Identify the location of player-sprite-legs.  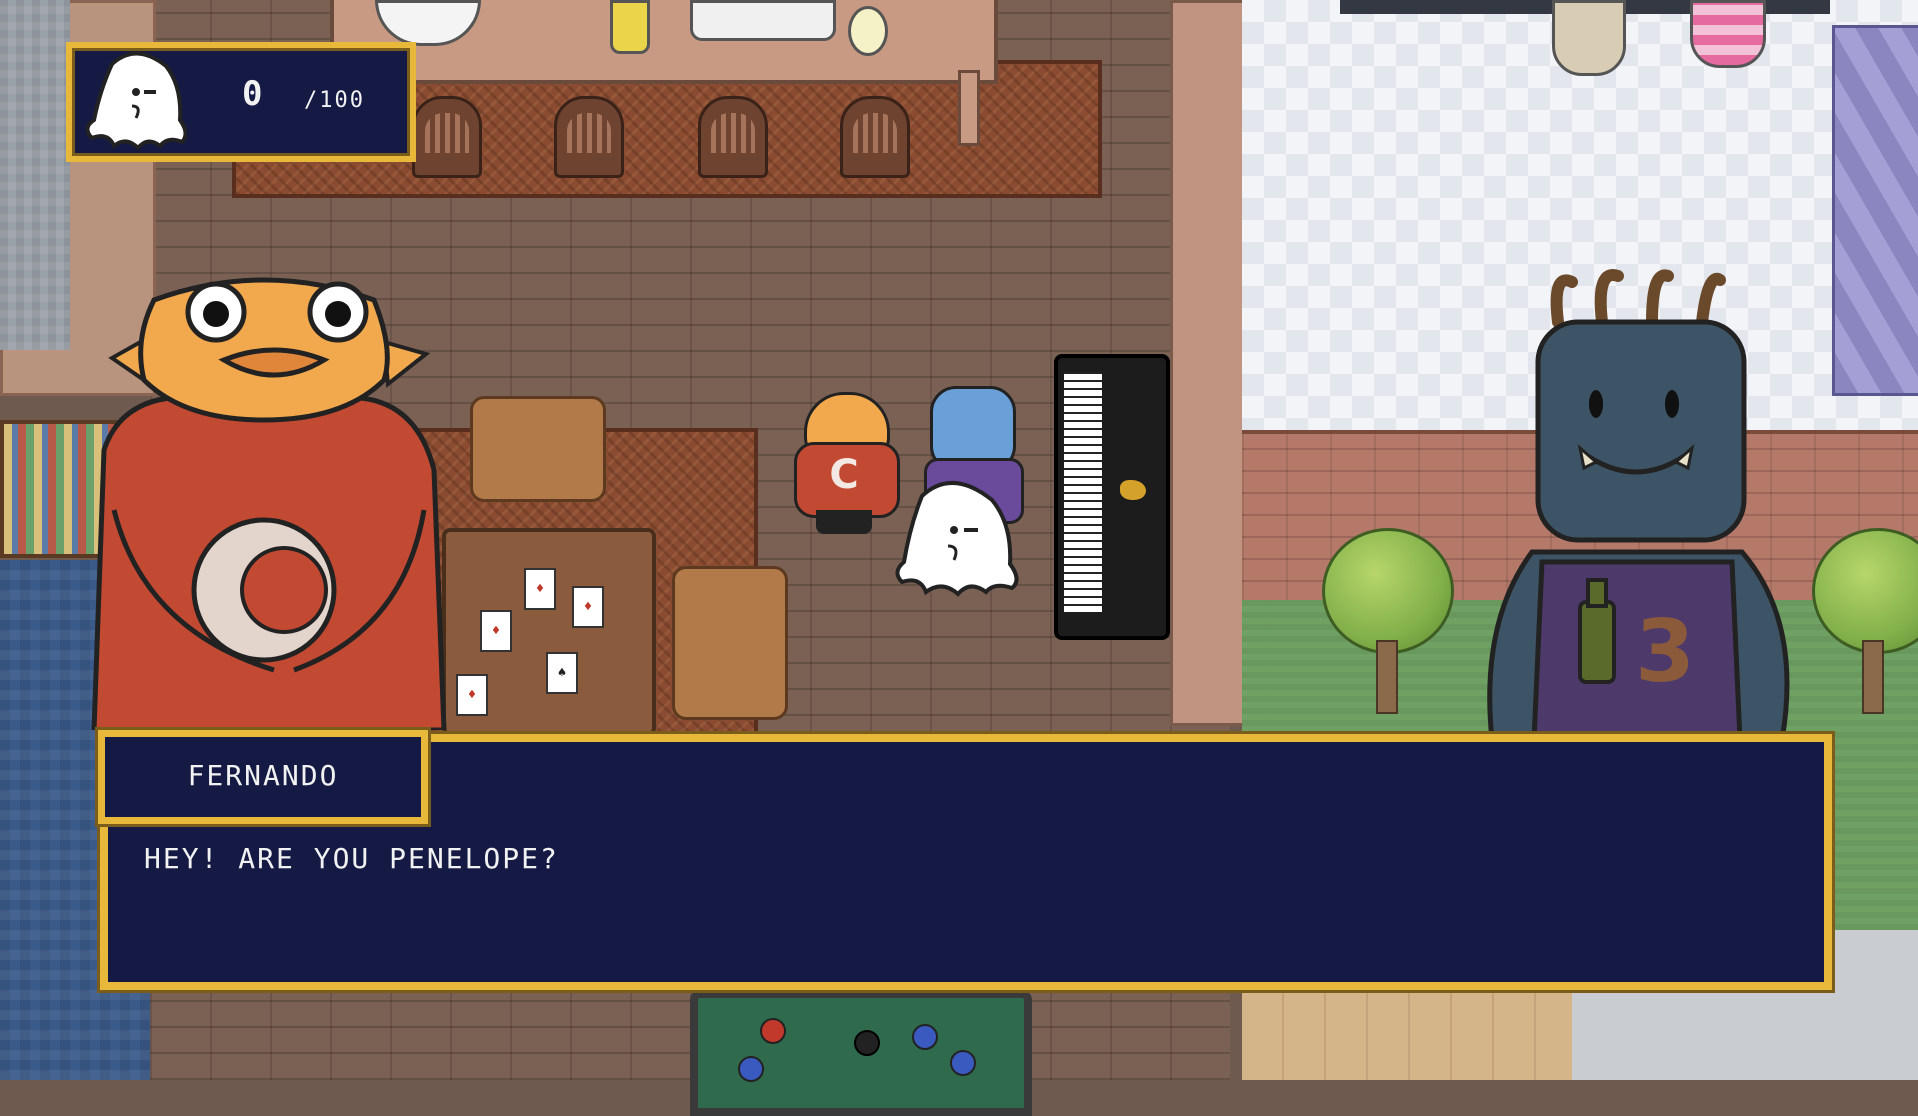
(844, 522).